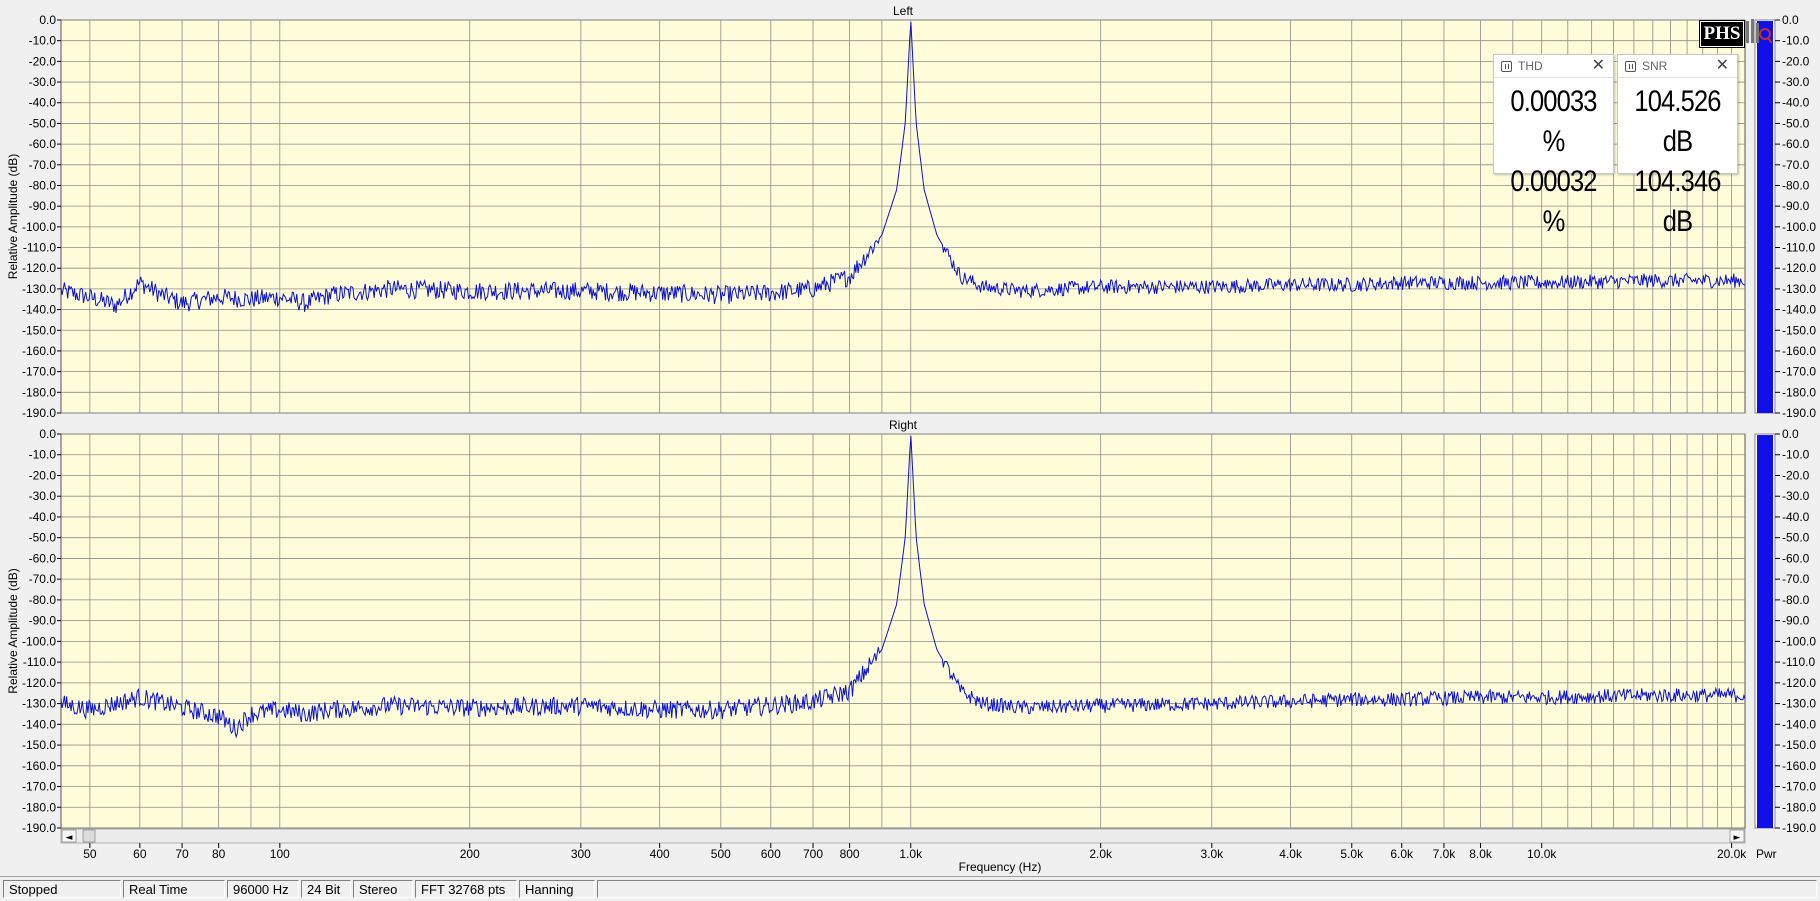 Image resolution: width=1820 pixels, height=901 pixels. What do you see at coordinates (1677, 146) in the screenshot?
I see `snr-meter: SNR ✕ 104.526 dB 104.346 dB` at bounding box center [1677, 146].